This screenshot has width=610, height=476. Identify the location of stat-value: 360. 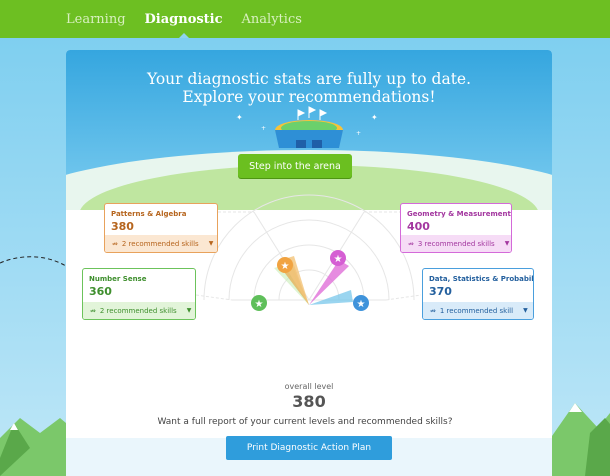
(100, 291).